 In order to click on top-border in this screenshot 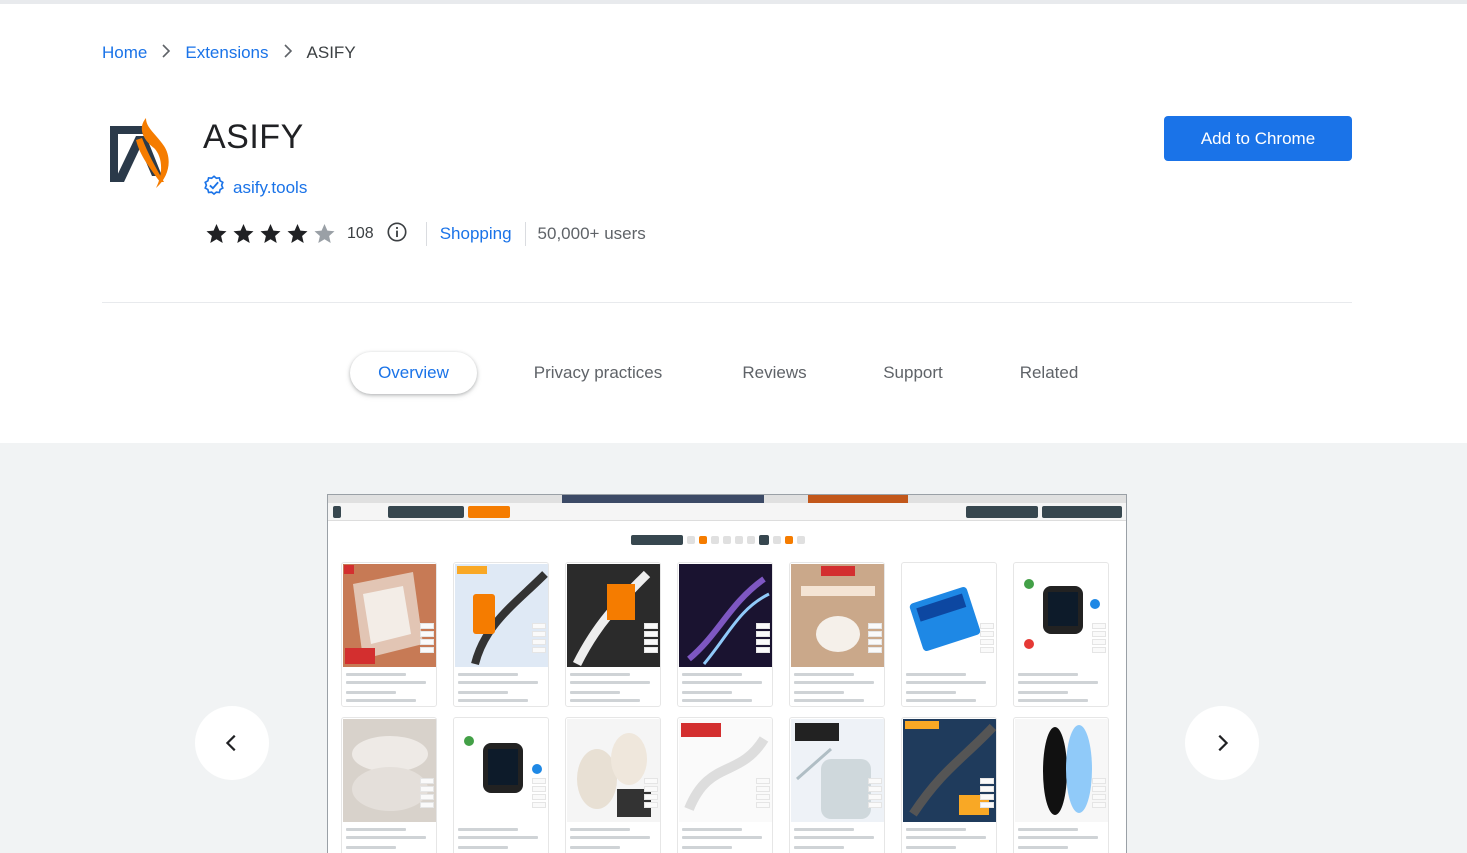, I will do `click(733, 2)`.